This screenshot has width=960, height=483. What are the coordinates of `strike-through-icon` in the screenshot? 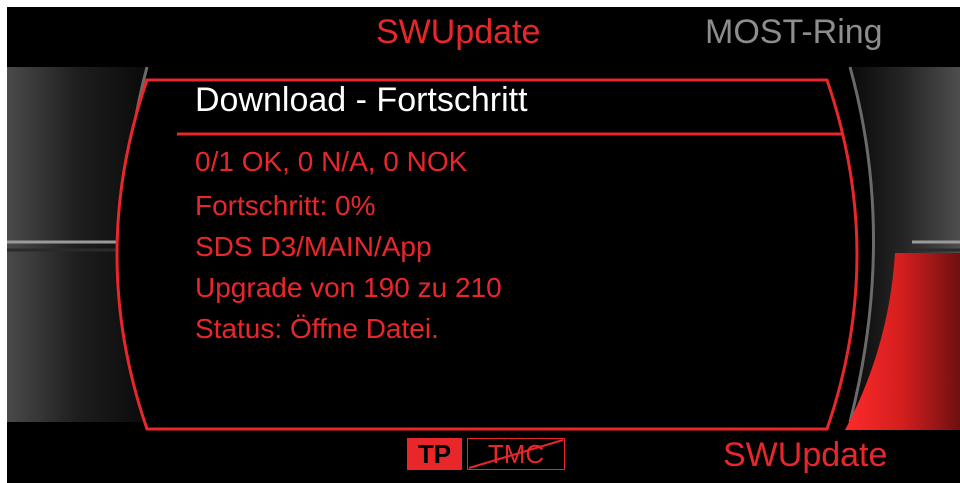 It's located at (516, 454).